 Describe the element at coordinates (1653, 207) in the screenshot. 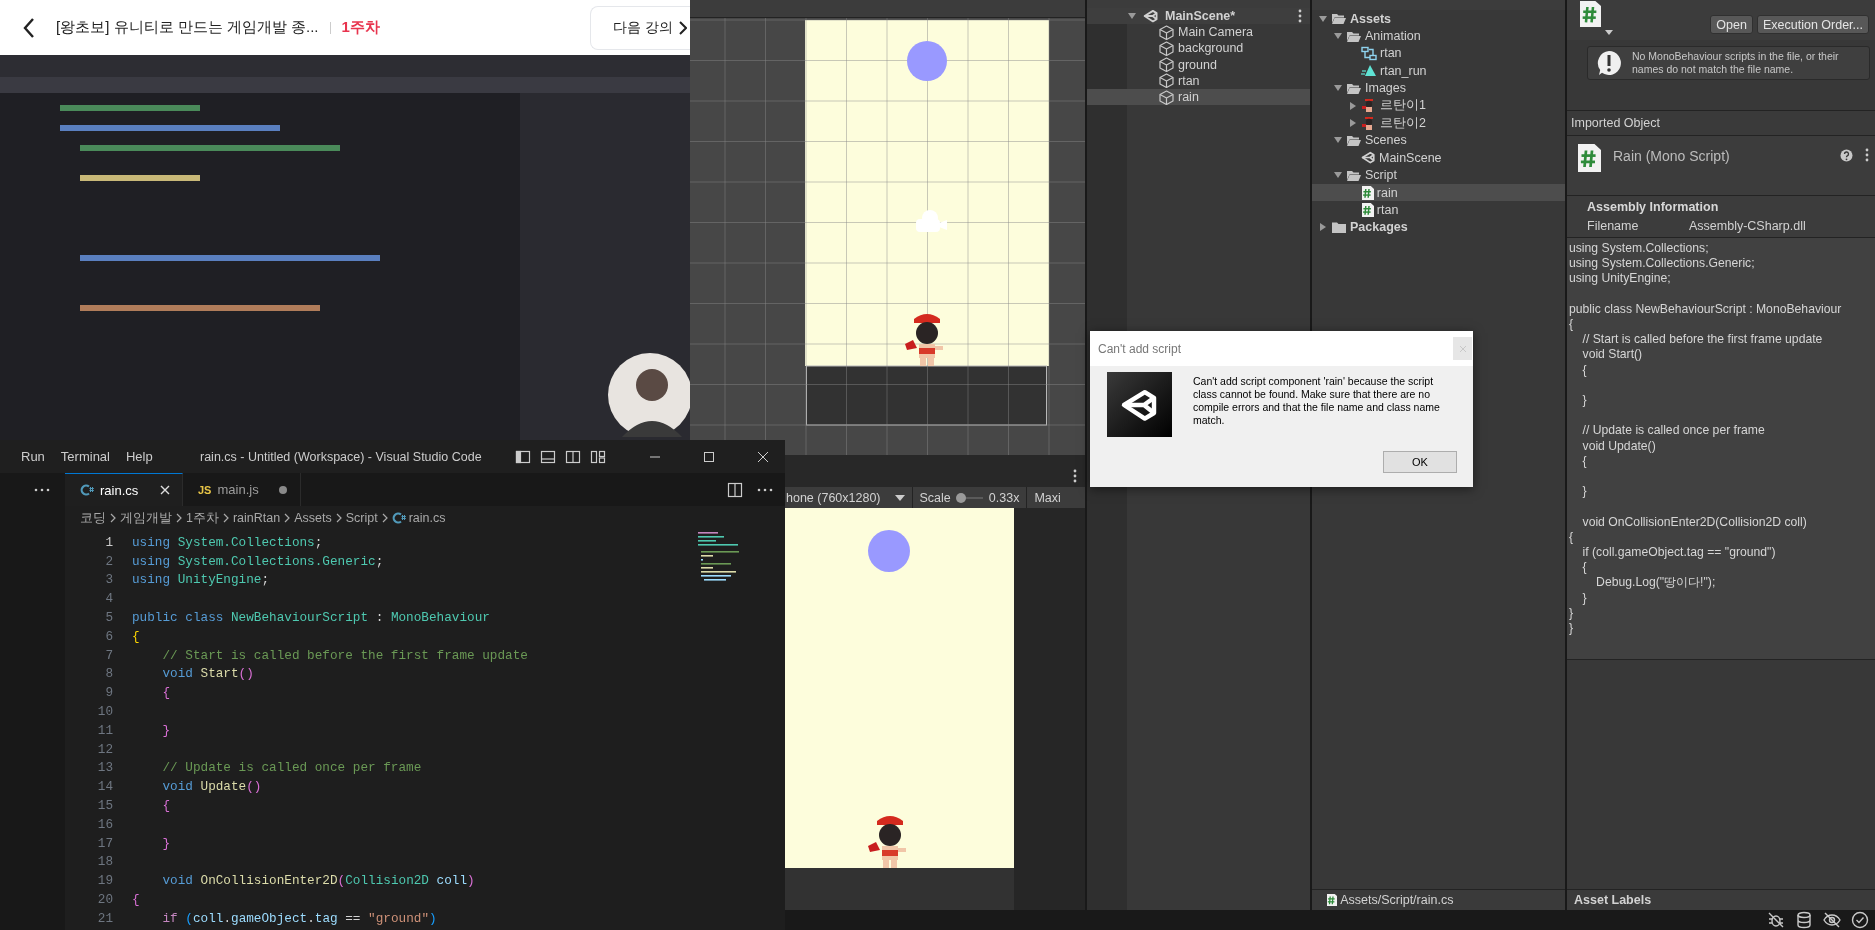

I see `assembly-heading: Assembly Information` at that location.